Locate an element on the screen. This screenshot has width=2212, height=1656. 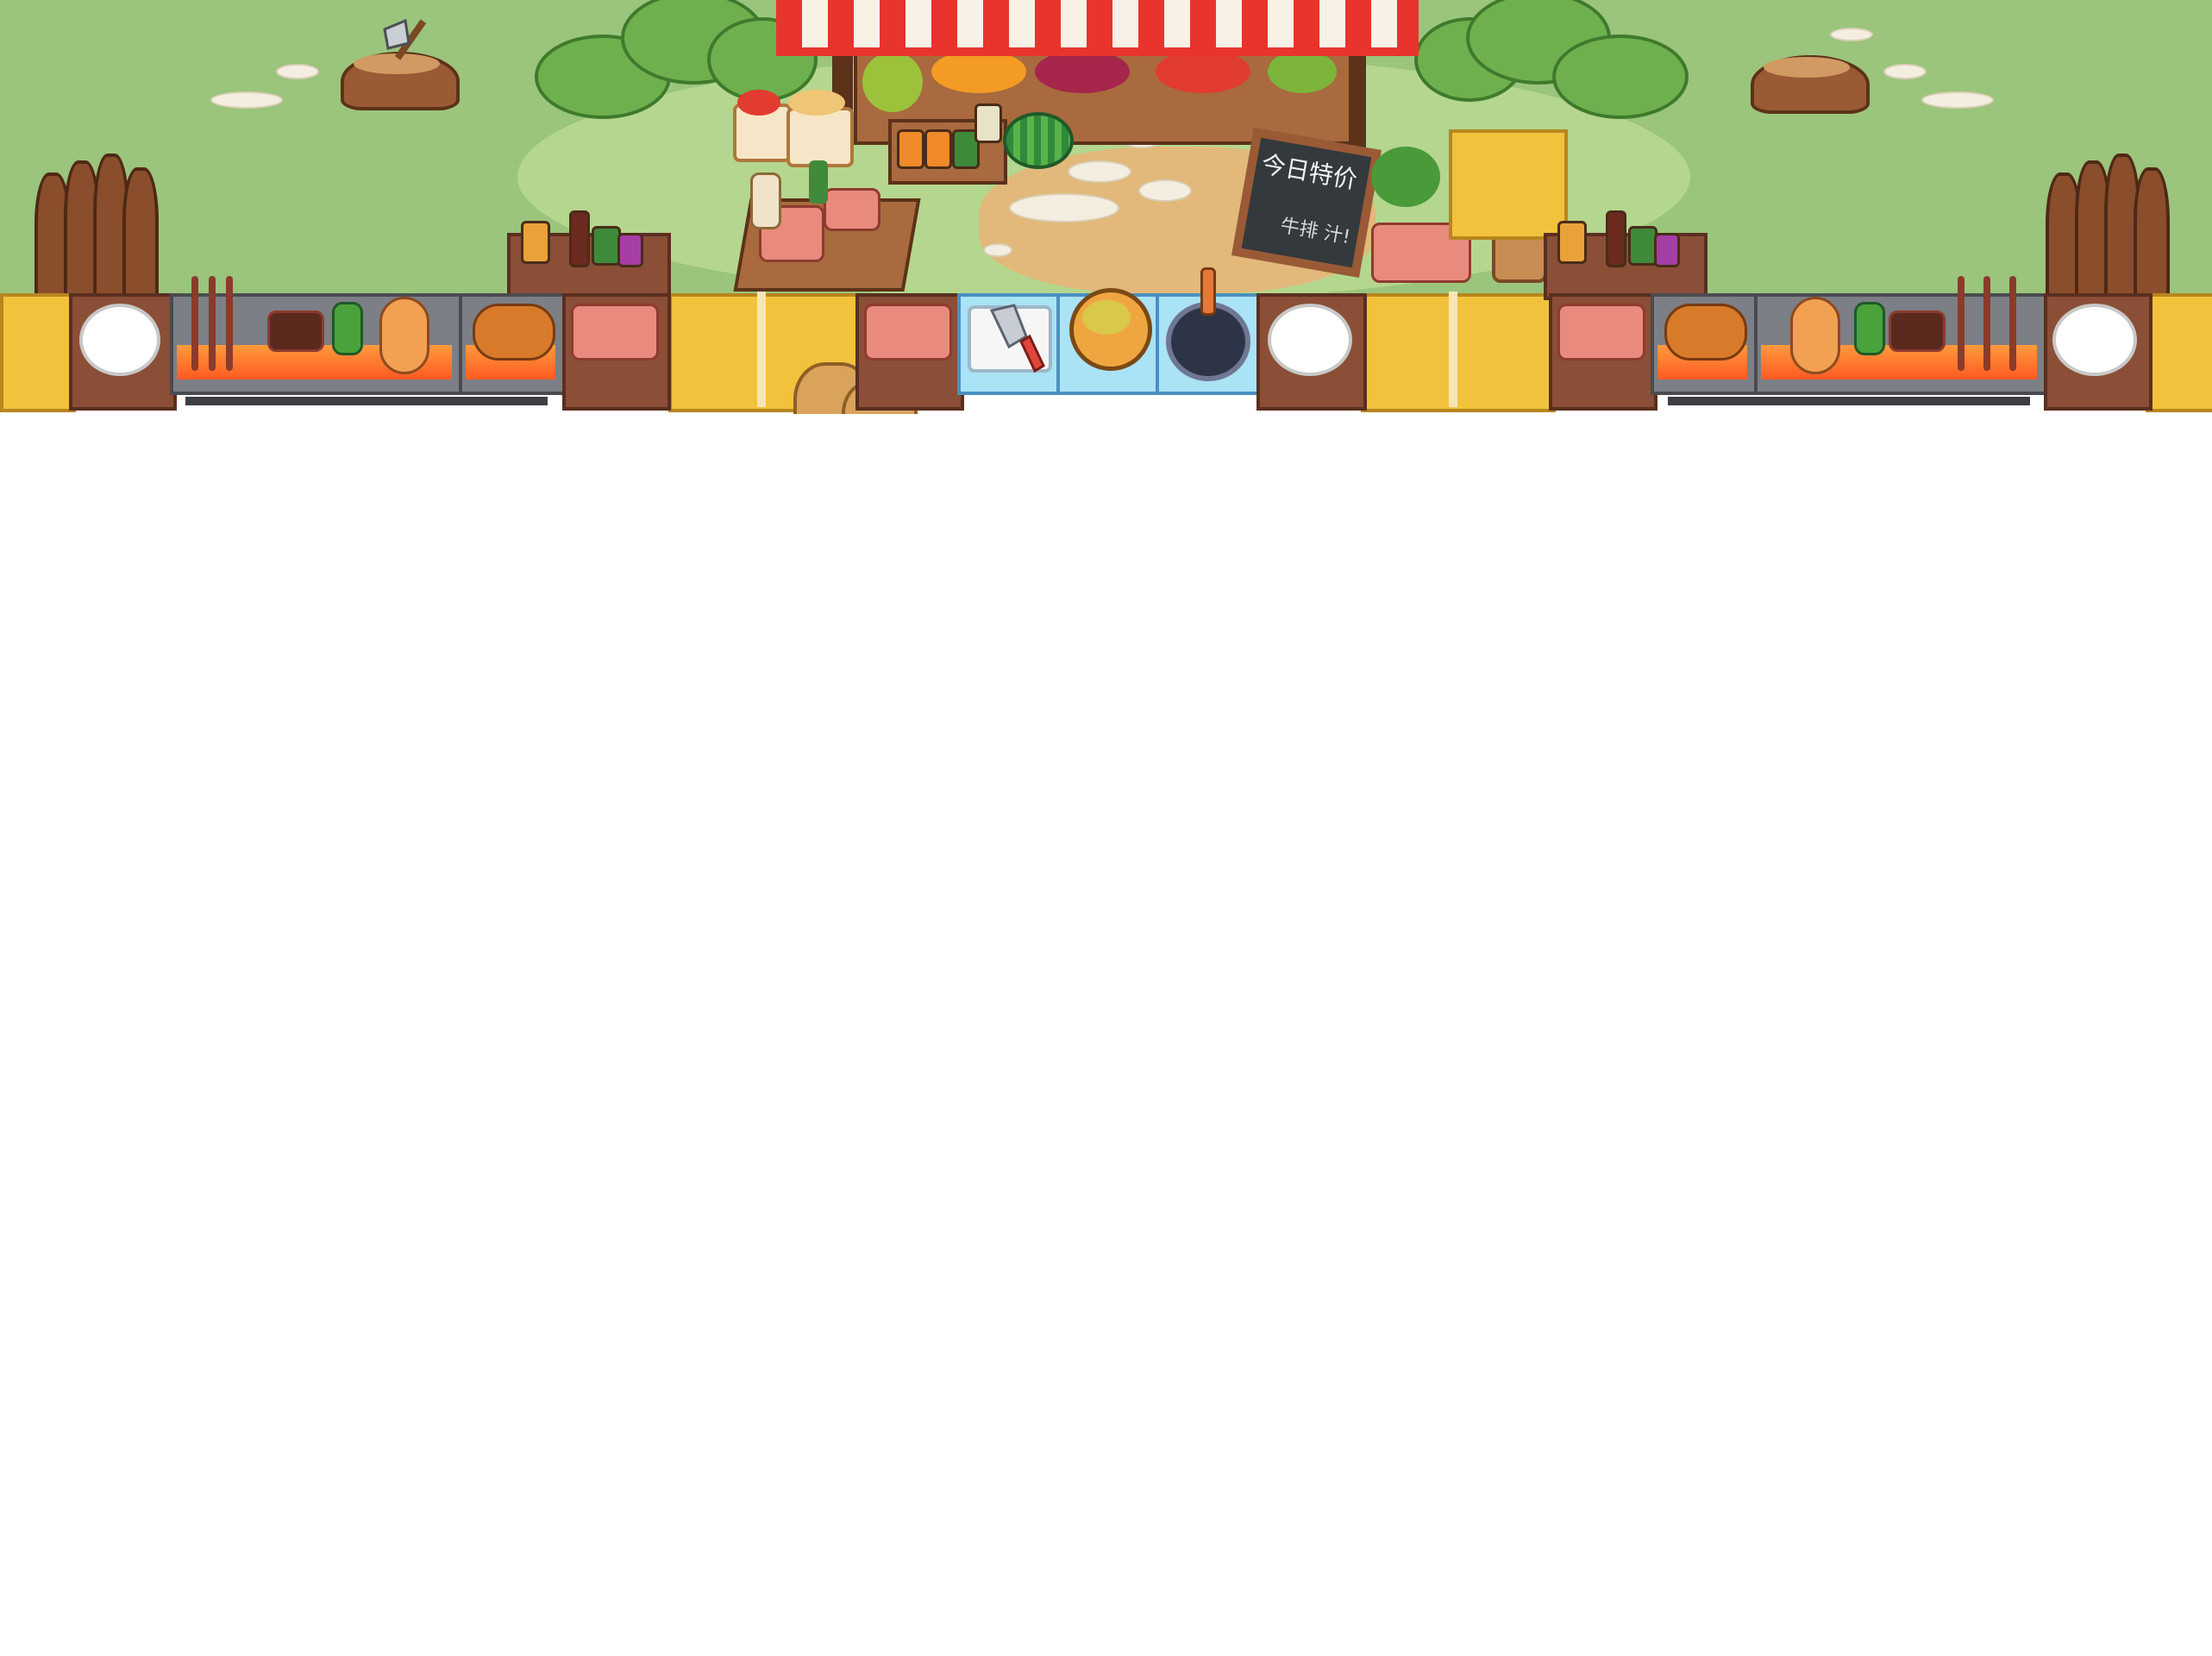
vegetable-pile is located at coordinates (1302, 72).